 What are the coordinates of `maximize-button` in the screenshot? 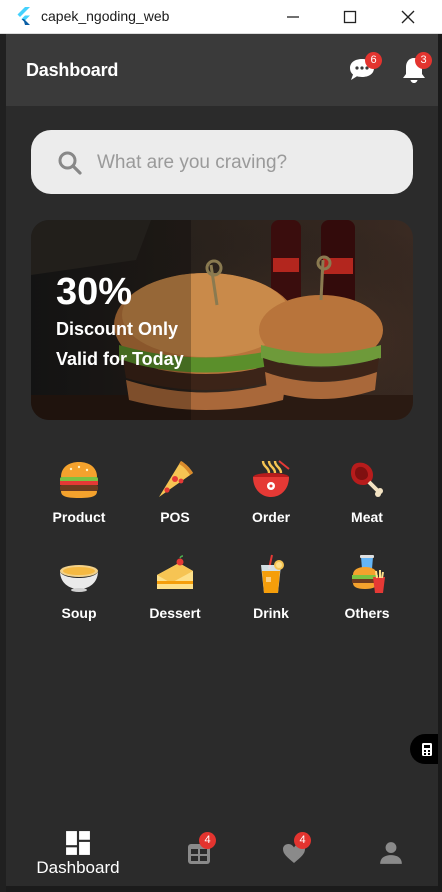 It's located at (350, 16).